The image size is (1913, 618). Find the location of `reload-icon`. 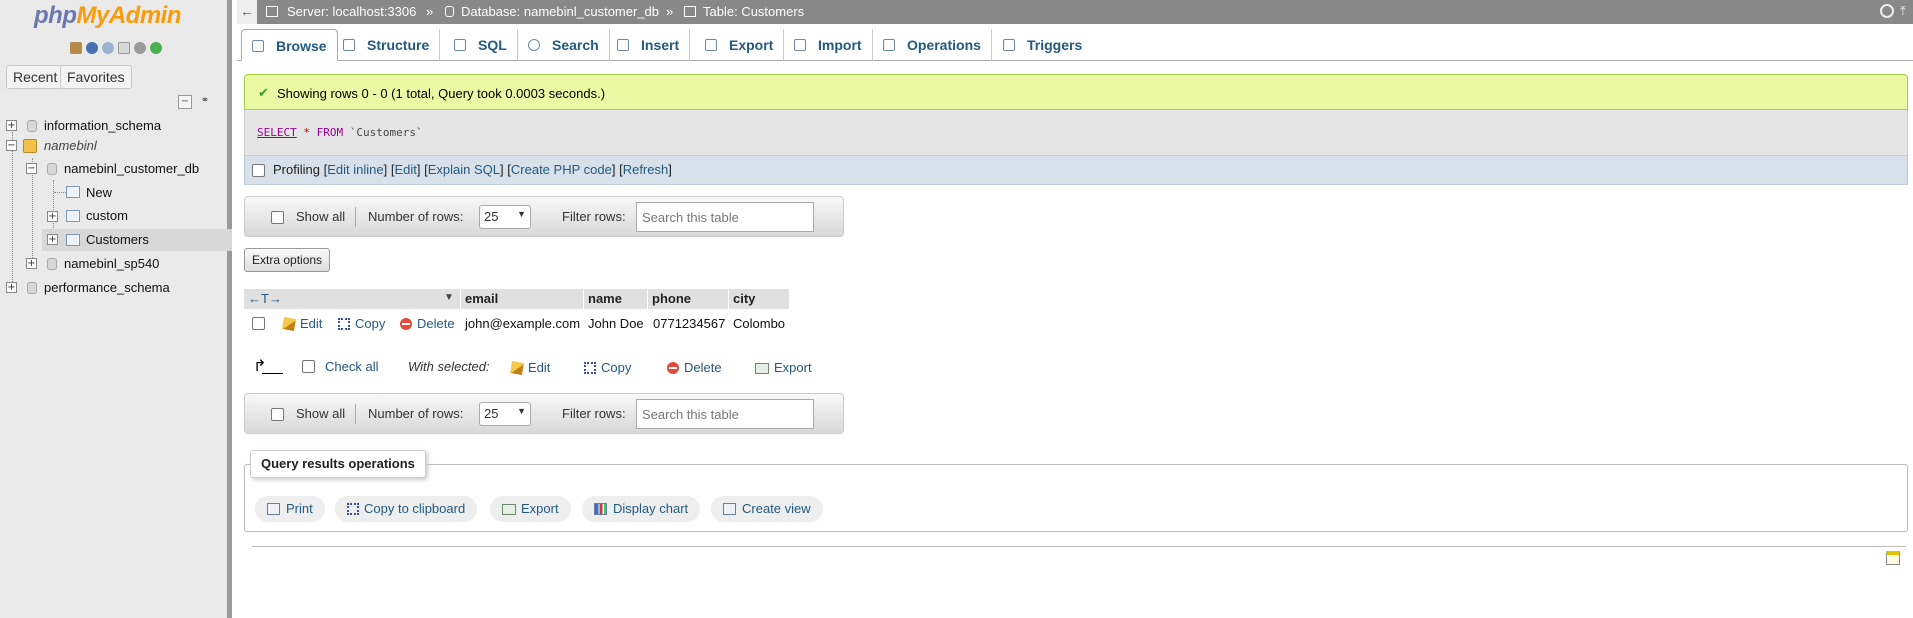

reload-icon is located at coordinates (156, 48).